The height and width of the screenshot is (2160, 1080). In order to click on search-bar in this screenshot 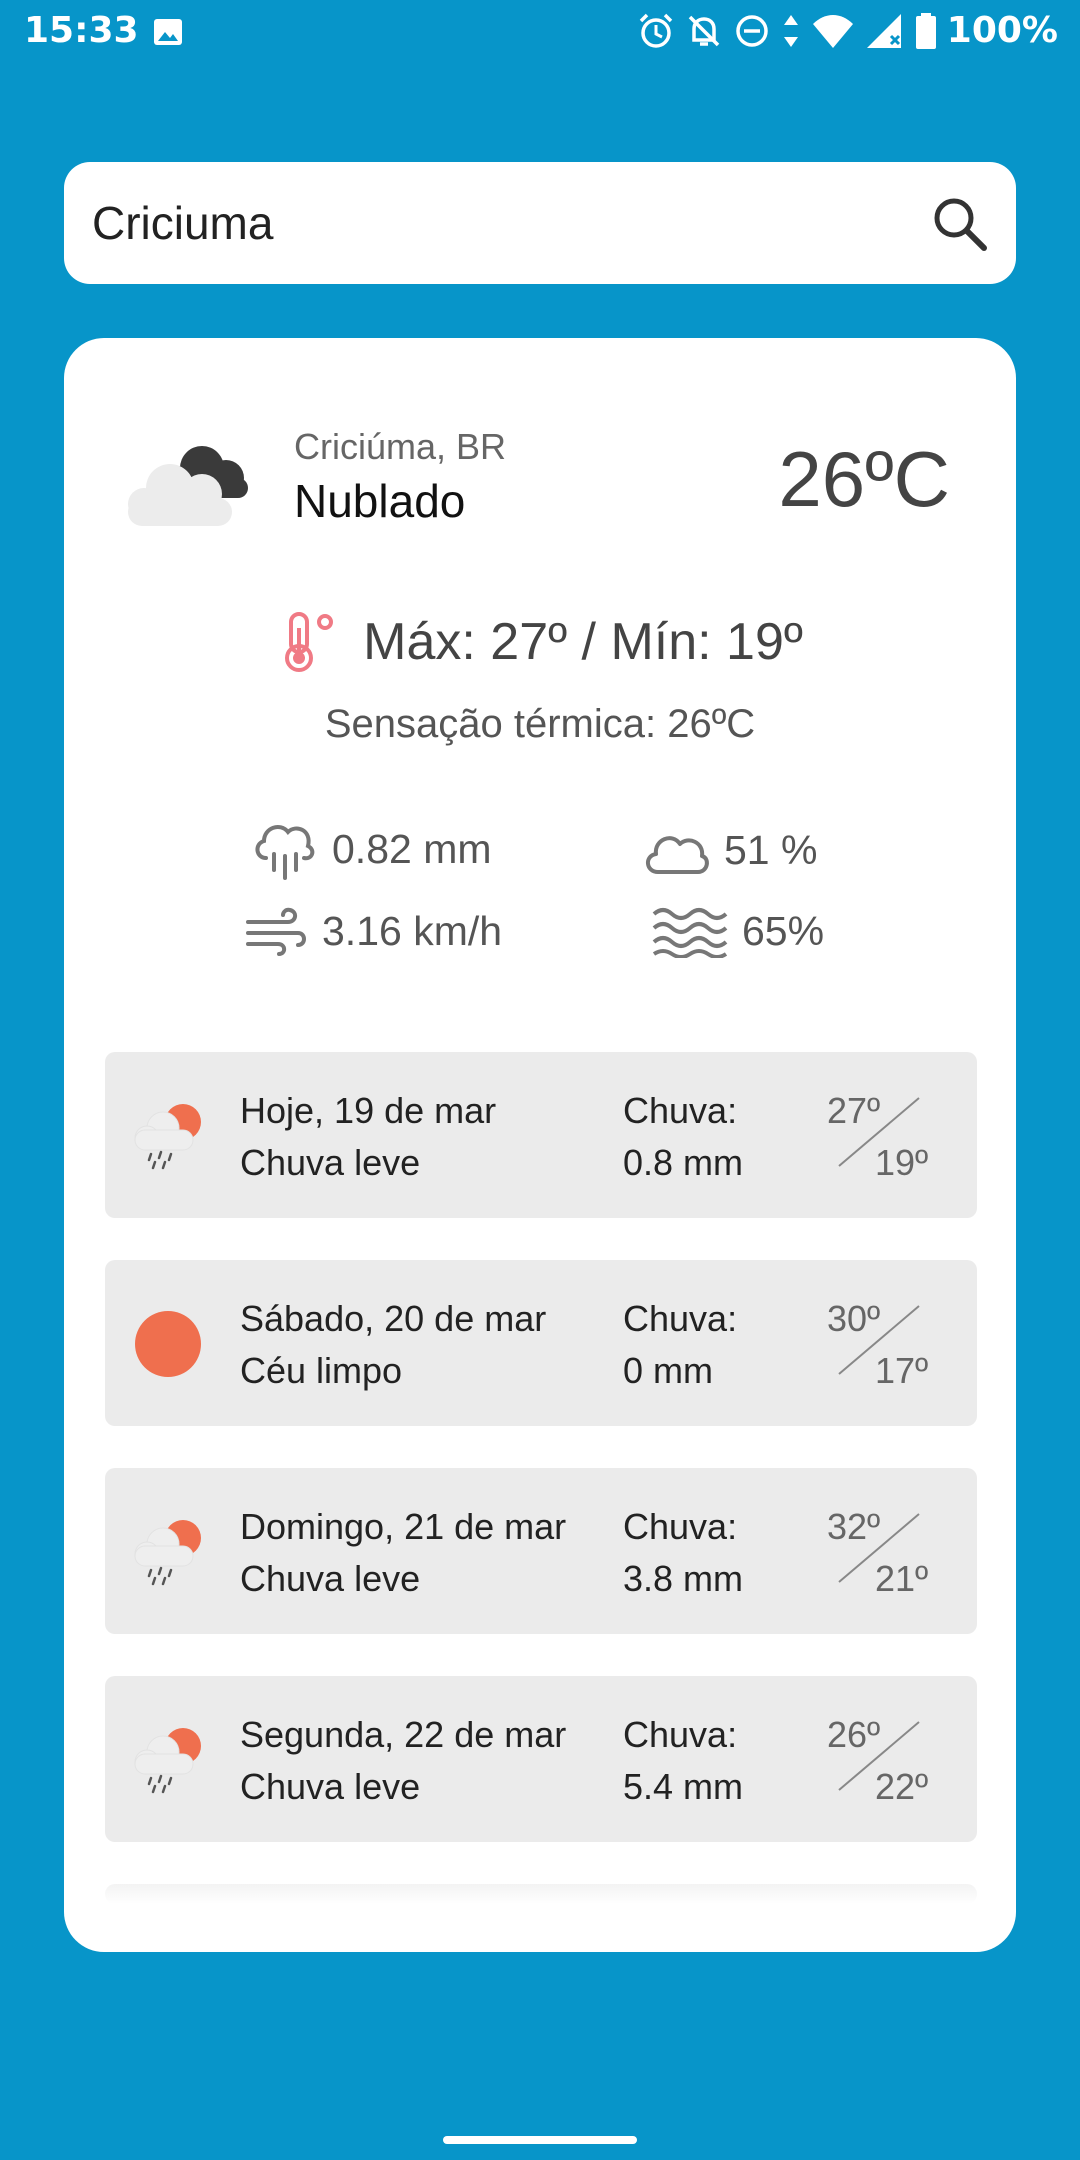, I will do `click(540, 223)`.